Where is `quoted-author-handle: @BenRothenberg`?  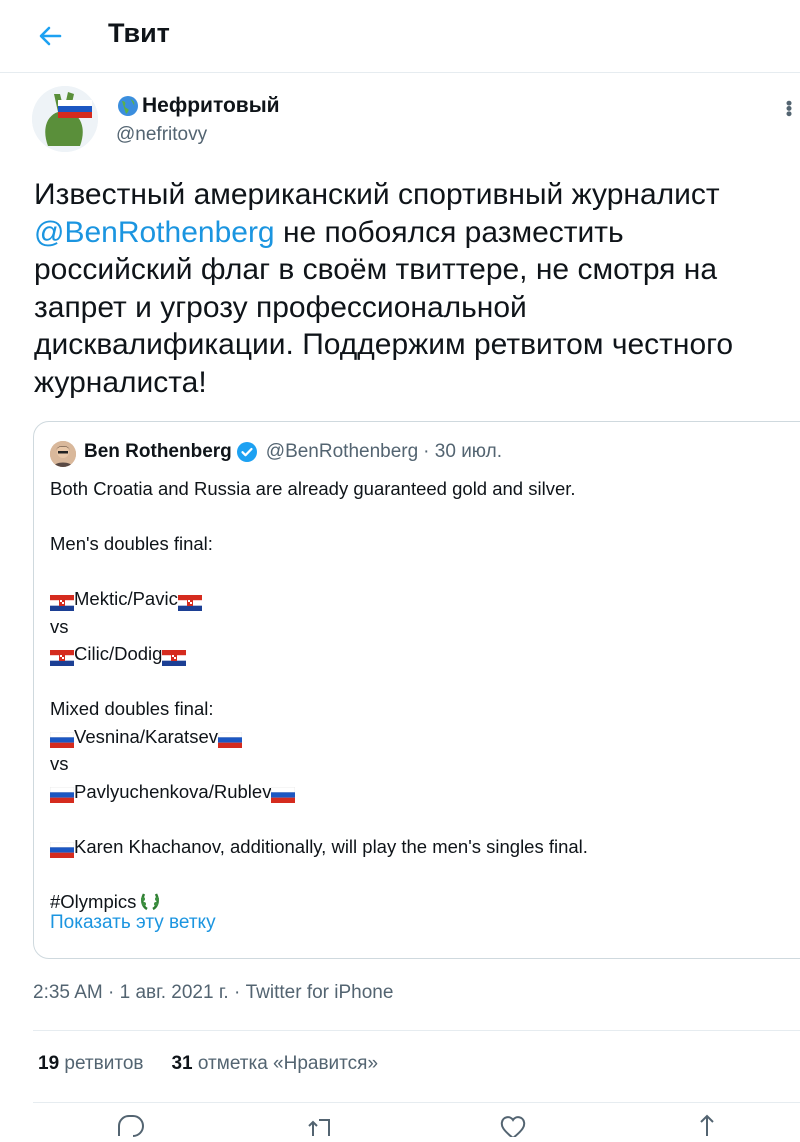
quoted-author-handle: @BenRothenberg is located at coordinates (342, 451).